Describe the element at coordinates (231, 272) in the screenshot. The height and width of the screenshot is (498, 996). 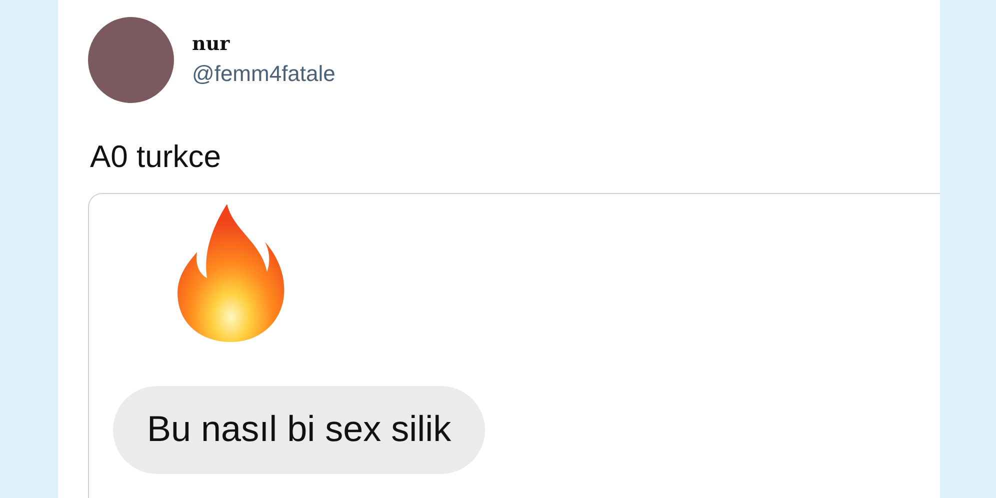
I see `fire-icon` at that location.